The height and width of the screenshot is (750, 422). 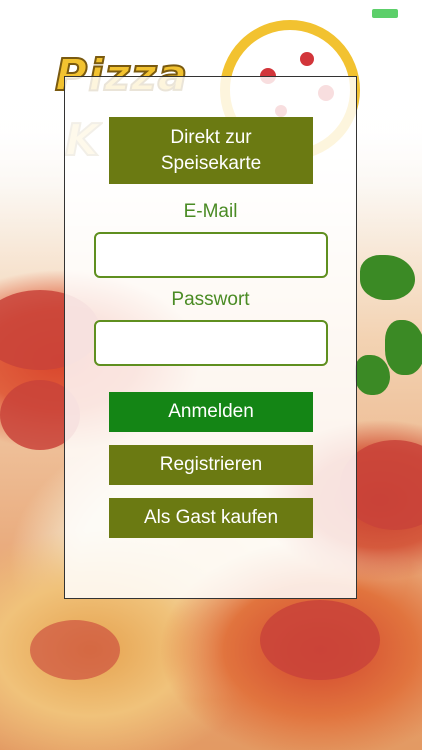 I want to click on battery-indicator, so click(x=385, y=13).